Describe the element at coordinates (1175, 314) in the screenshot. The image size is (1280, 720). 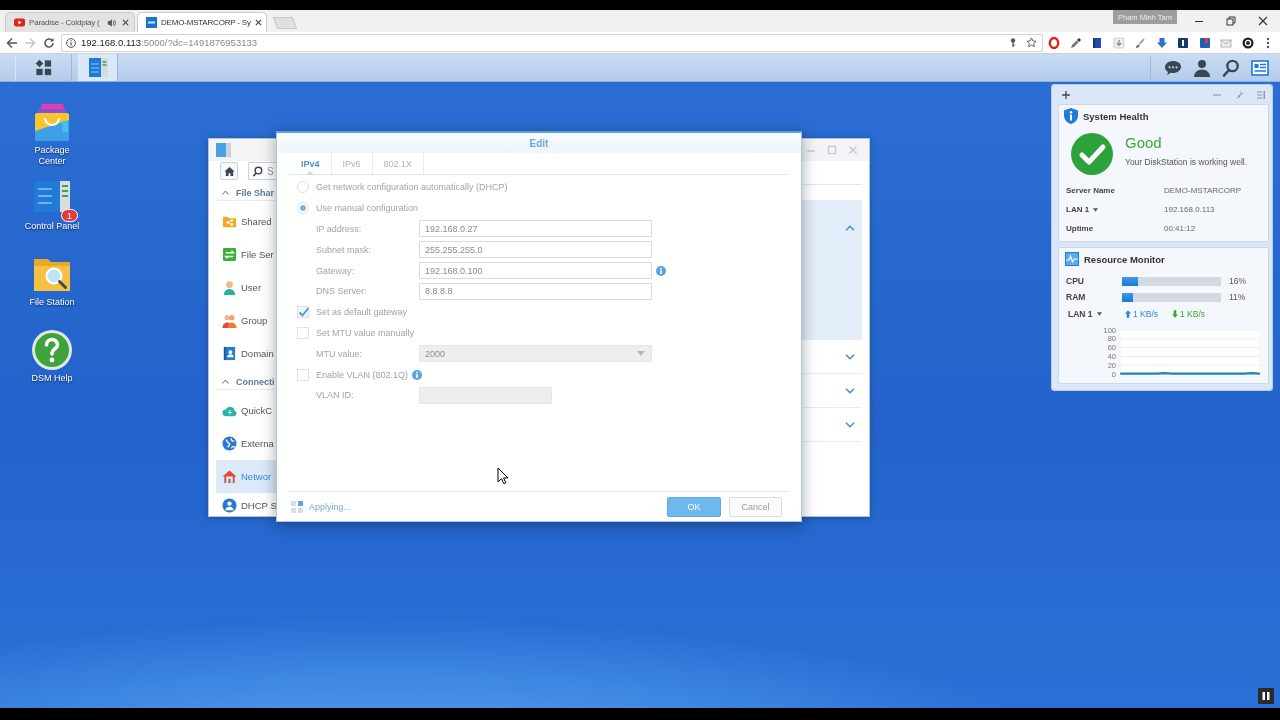
I see `down-arrow-icon` at that location.